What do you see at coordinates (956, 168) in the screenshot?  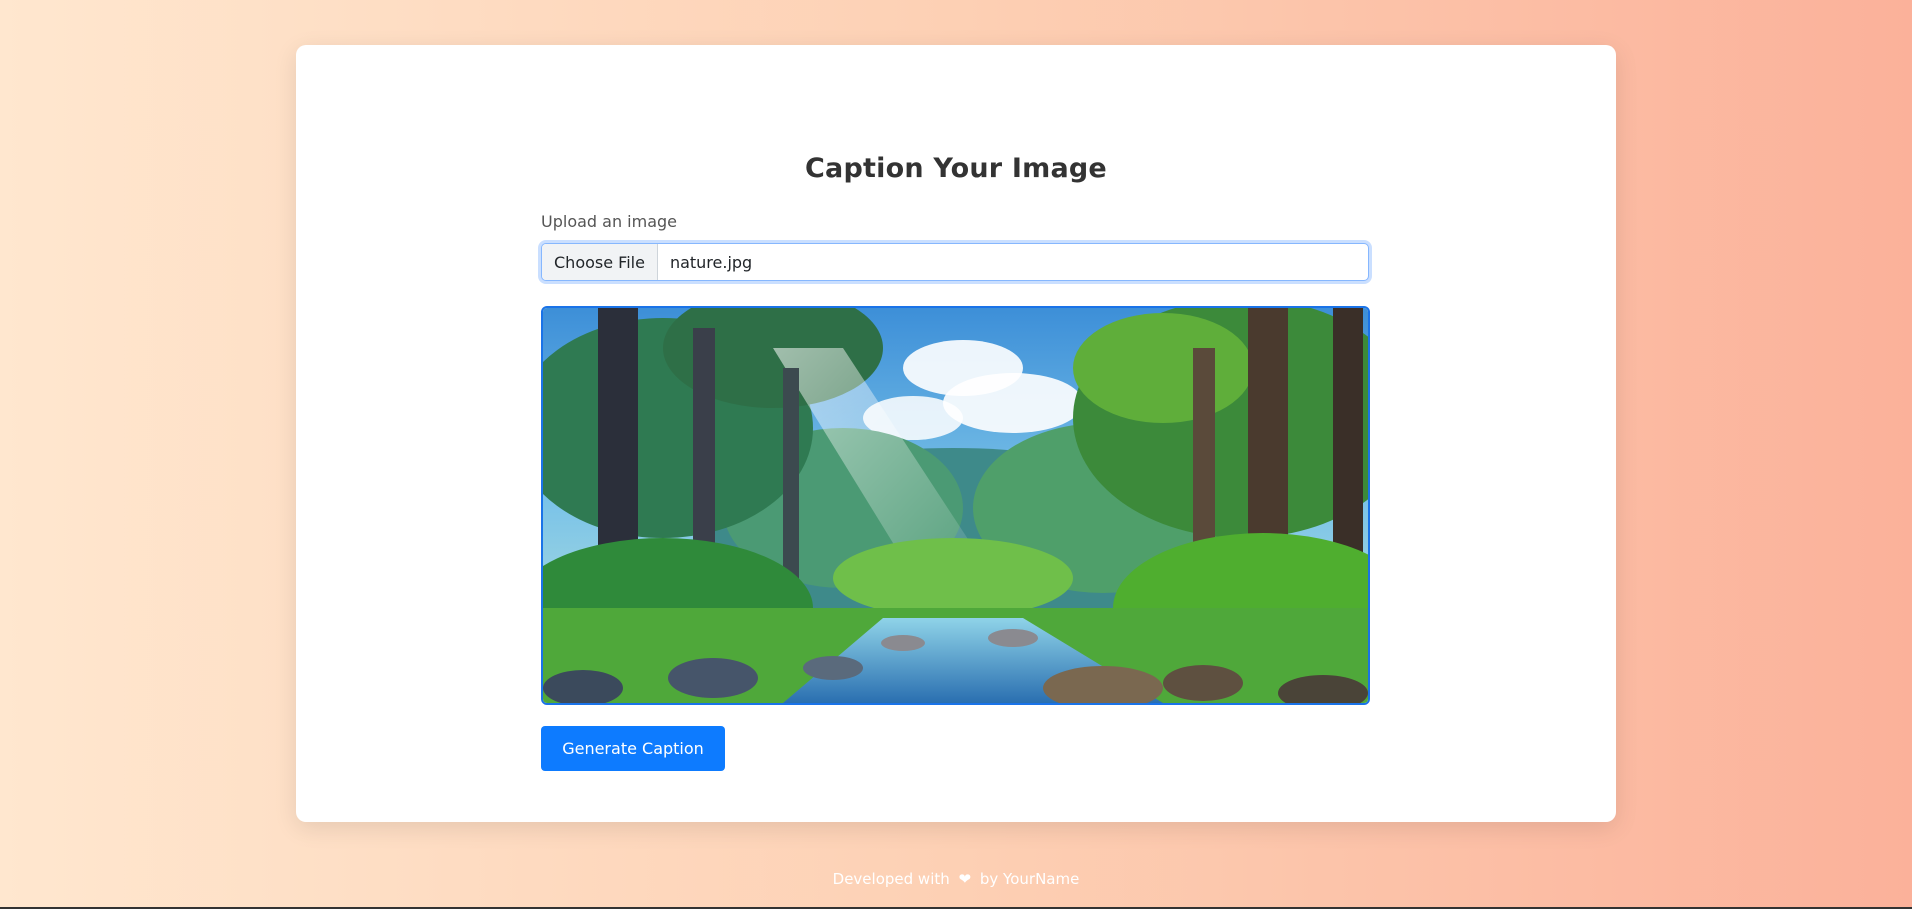 I see `page-title: Caption Your Image` at bounding box center [956, 168].